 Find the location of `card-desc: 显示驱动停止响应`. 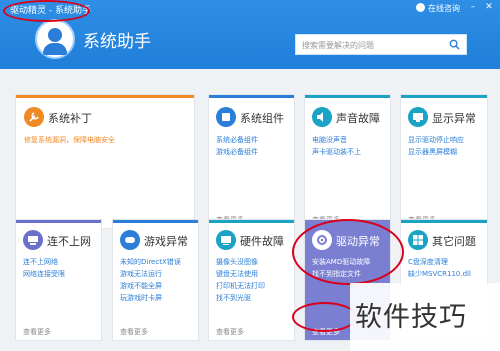

card-desc: 显示驱动停止响应 is located at coordinates (436, 140).